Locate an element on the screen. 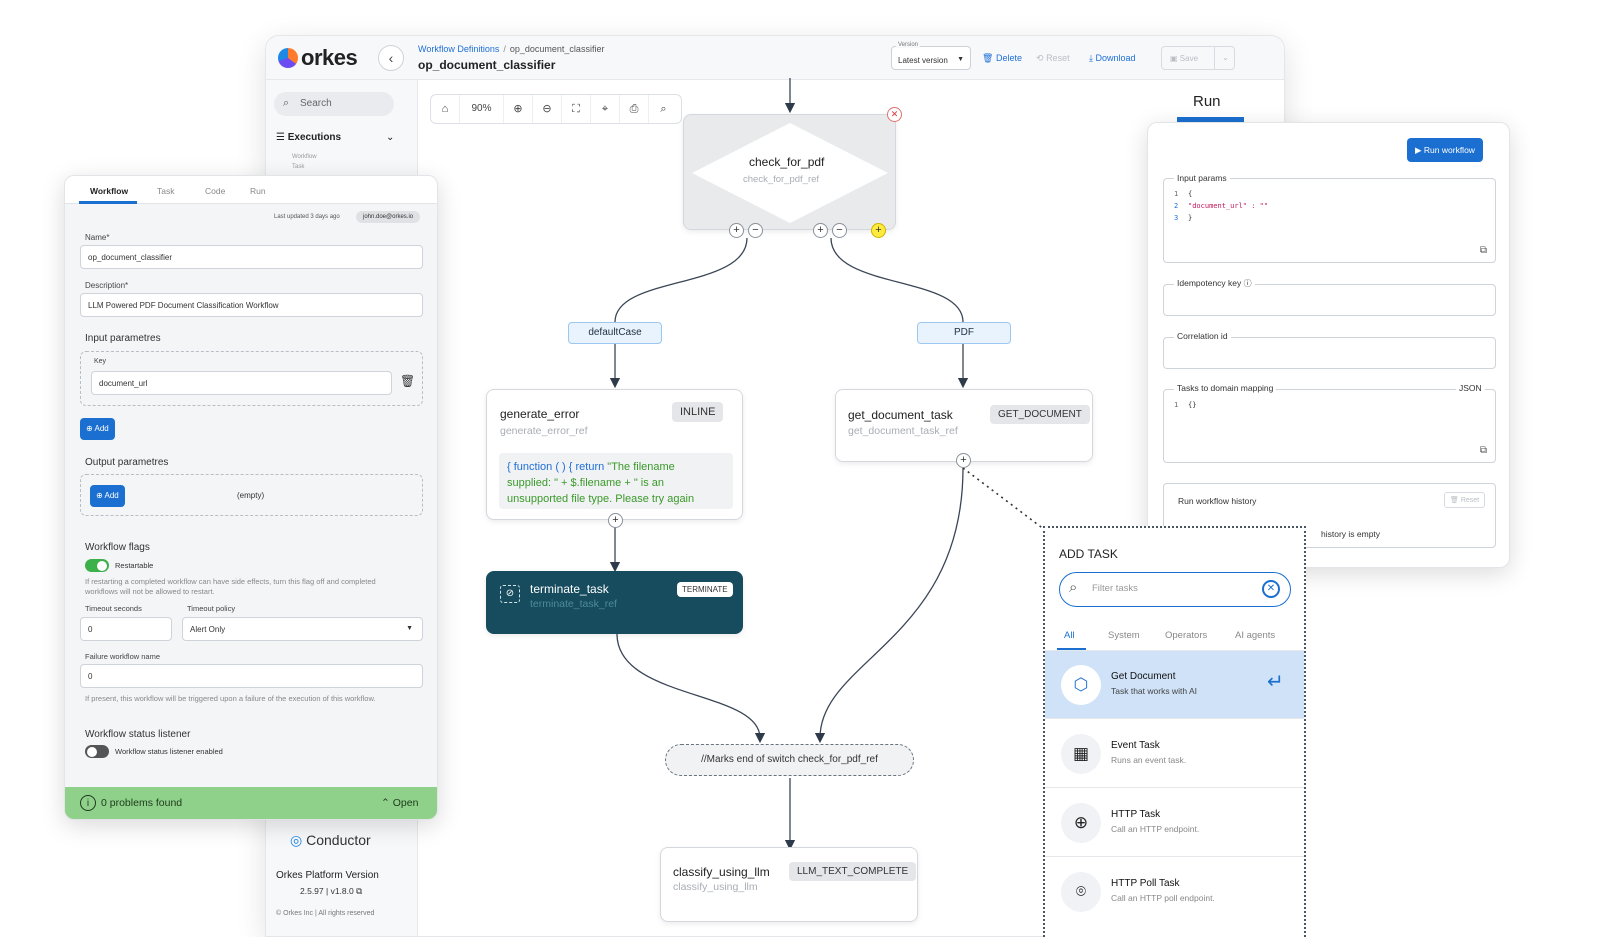  problems-bar: i 0 problems found ⌃ Open is located at coordinates (251, 803).